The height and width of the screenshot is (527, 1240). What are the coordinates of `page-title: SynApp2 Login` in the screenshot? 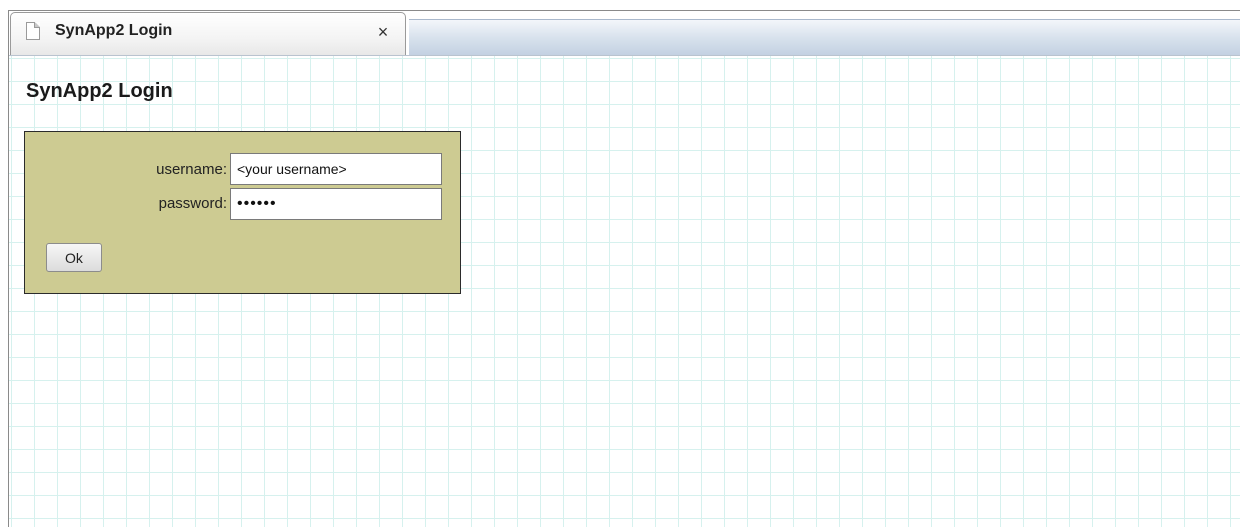 It's located at (99, 91).